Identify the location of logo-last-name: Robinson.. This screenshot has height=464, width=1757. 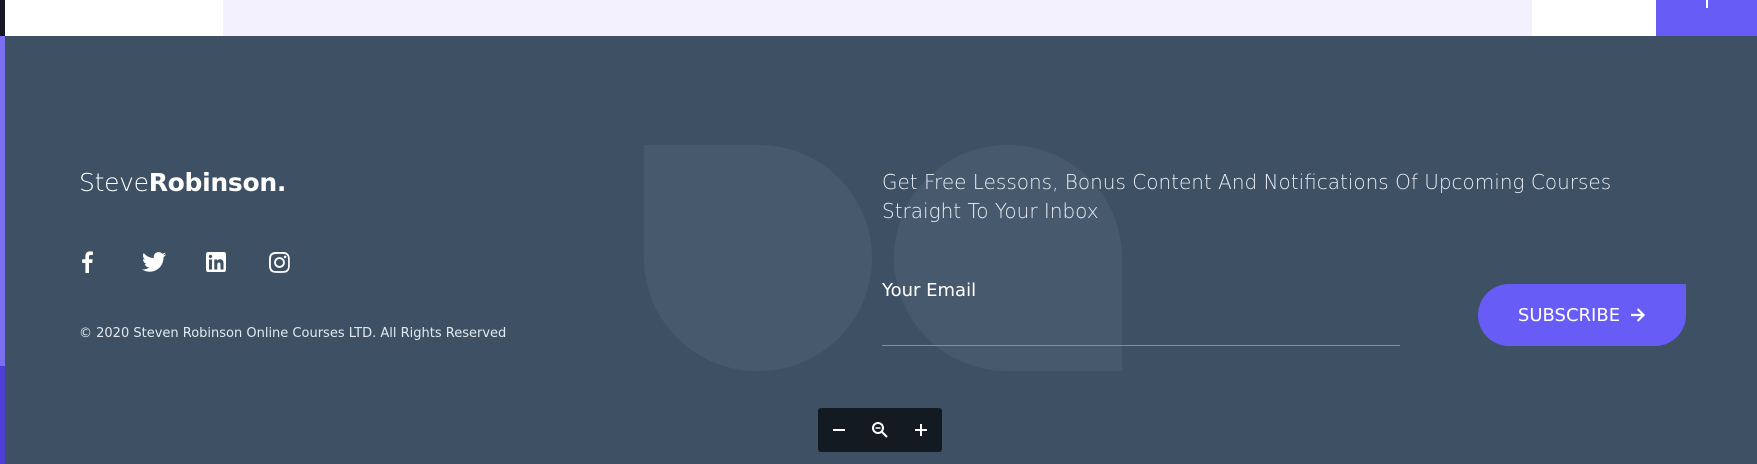
(217, 182).